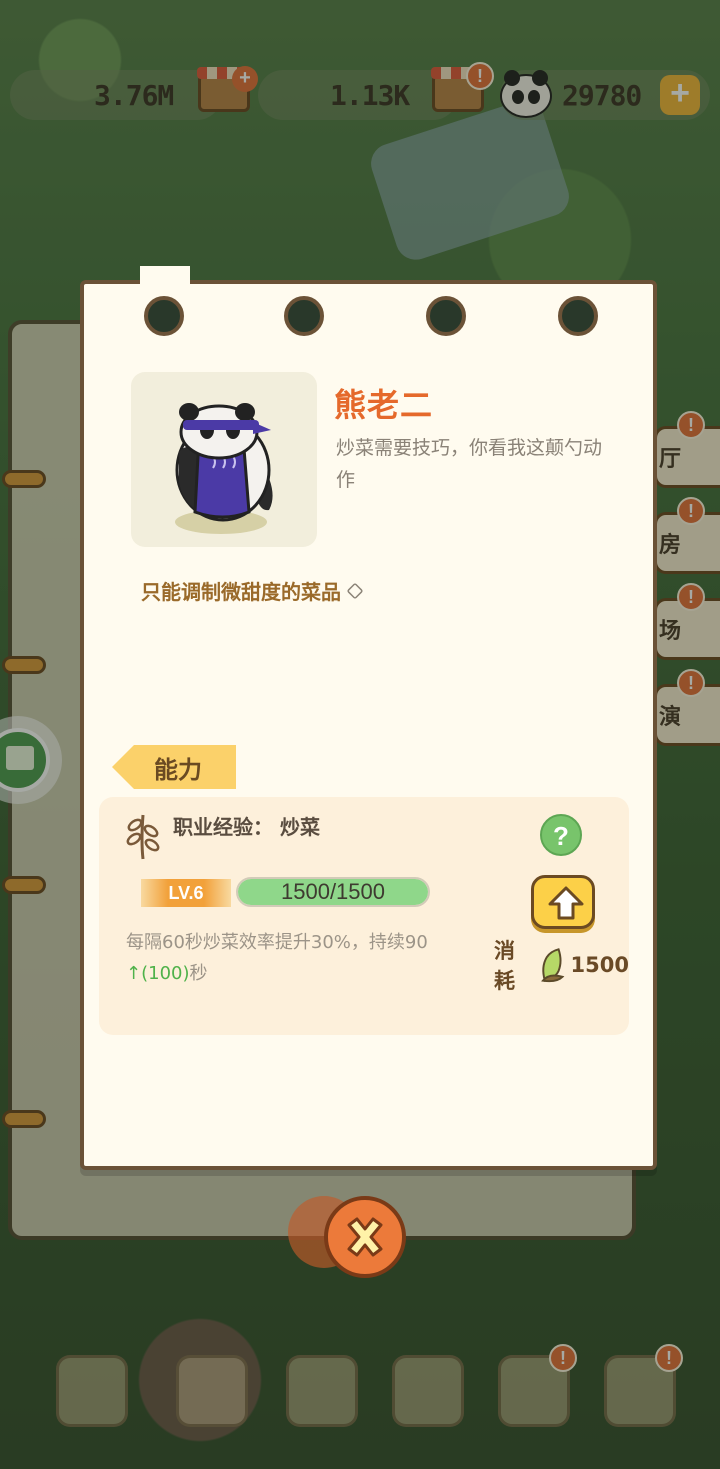 This screenshot has width=720, height=1469. Describe the element at coordinates (355, 590) in the screenshot. I see `info-cube-icon` at that location.